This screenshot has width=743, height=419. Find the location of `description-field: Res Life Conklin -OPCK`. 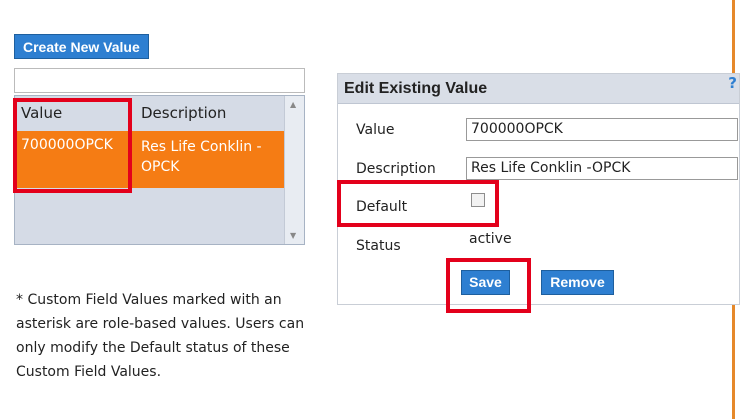

description-field: Res Life Conklin -OPCK is located at coordinates (602, 168).